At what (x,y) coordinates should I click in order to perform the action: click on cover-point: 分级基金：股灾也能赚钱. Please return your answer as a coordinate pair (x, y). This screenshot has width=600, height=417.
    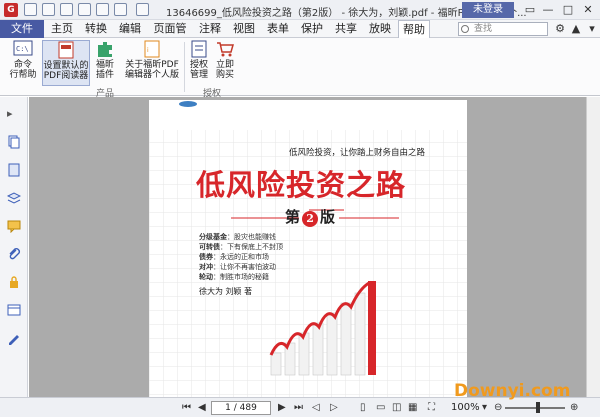
    Looking at the image, I should click on (237, 237).